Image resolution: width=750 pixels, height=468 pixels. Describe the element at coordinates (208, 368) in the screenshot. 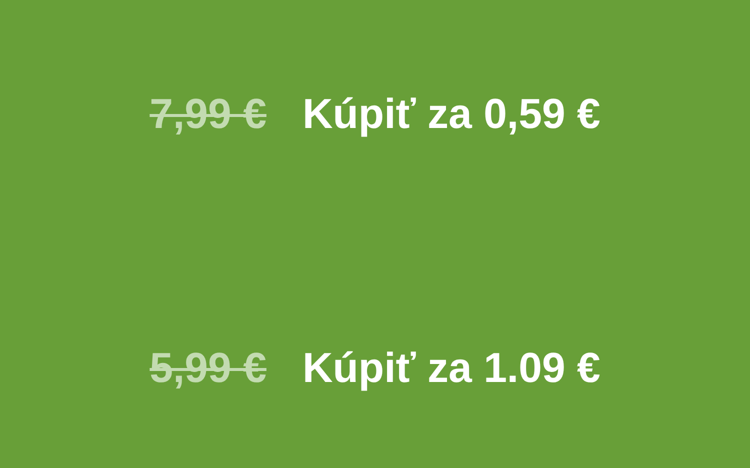

I see `old-price: 5,99 €` at that location.